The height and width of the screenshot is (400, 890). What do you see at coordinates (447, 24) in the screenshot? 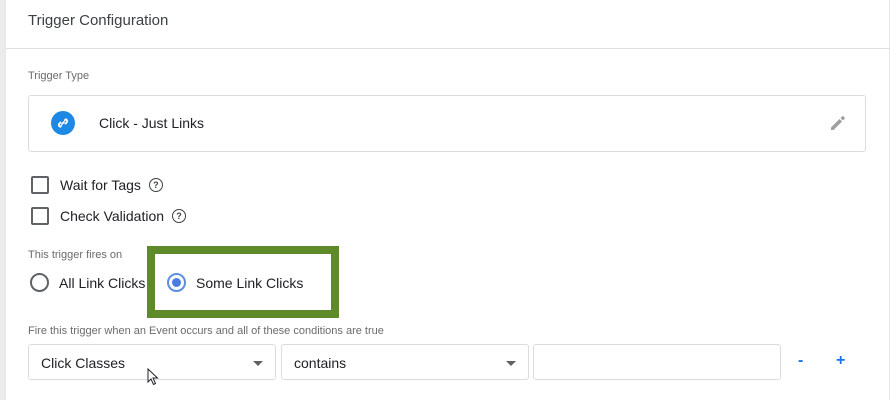
I see `card-header: Trigger Configuration` at bounding box center [447, 24].